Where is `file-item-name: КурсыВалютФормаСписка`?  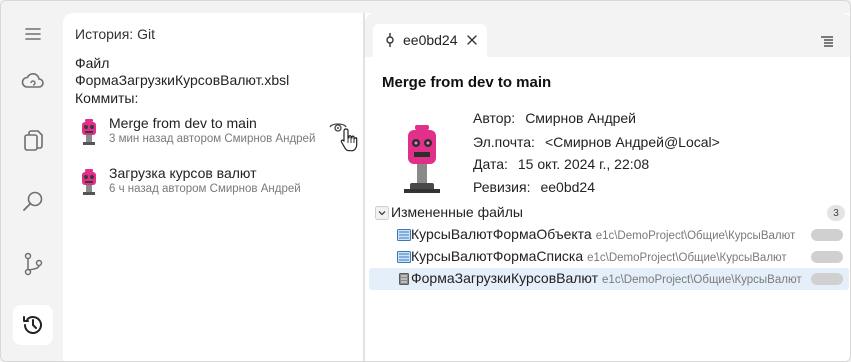 file-item-name: КурсыВалютФормаСписка is located at coordinates (497, 256).